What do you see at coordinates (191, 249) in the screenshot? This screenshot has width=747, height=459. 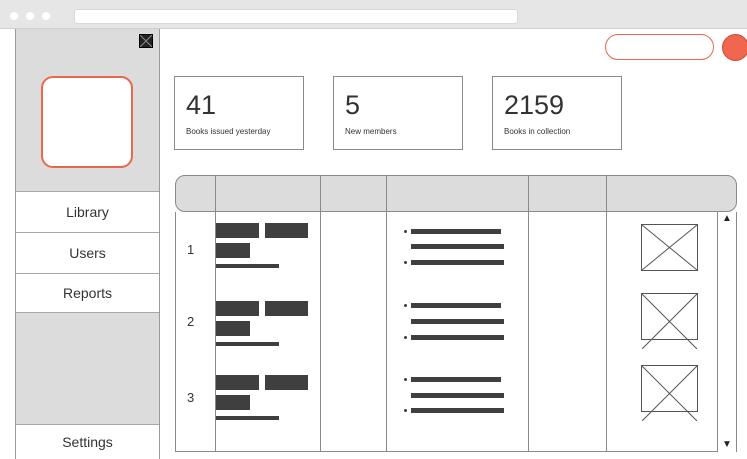 I see `row-number: 1` at bounding box center [191, 249].